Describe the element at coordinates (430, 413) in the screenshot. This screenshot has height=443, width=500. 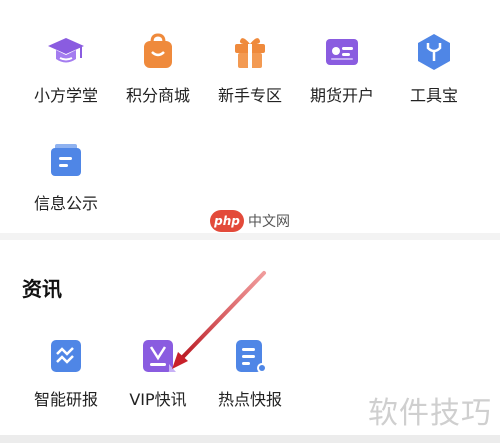
I see `corner-watermark: 软件技巧` at that location.